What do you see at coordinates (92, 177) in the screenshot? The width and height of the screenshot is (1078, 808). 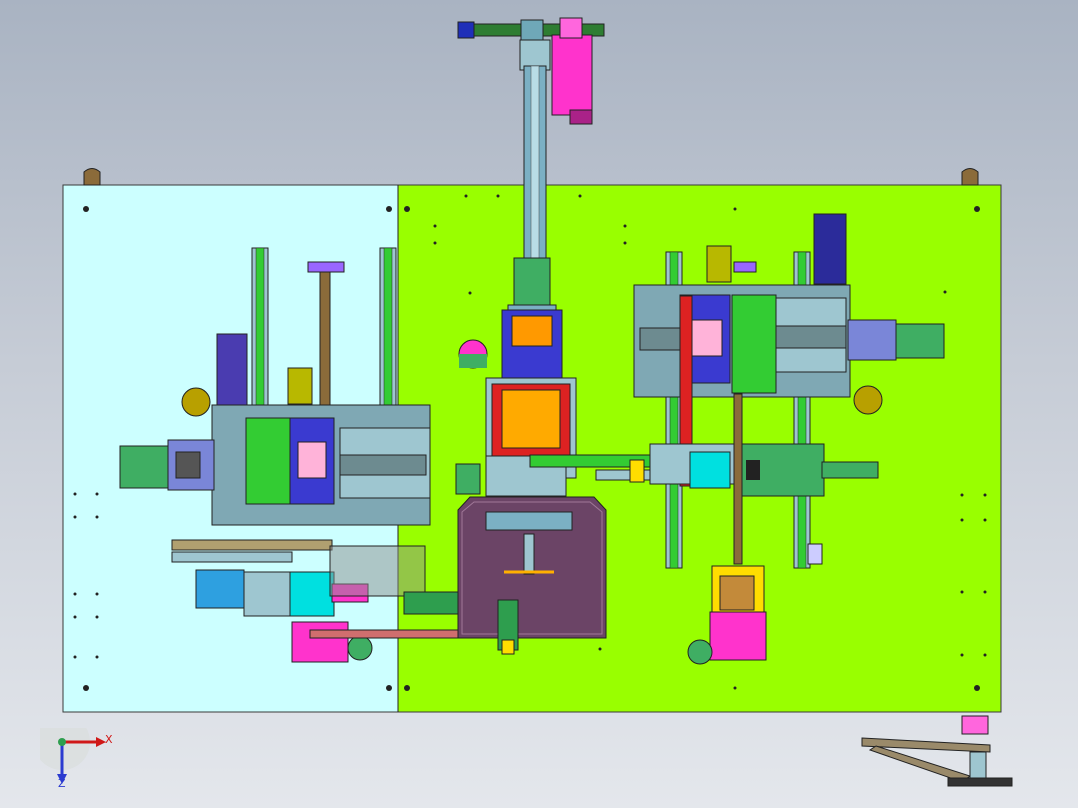 I see `left-foot` at bounding box center [92, 177].